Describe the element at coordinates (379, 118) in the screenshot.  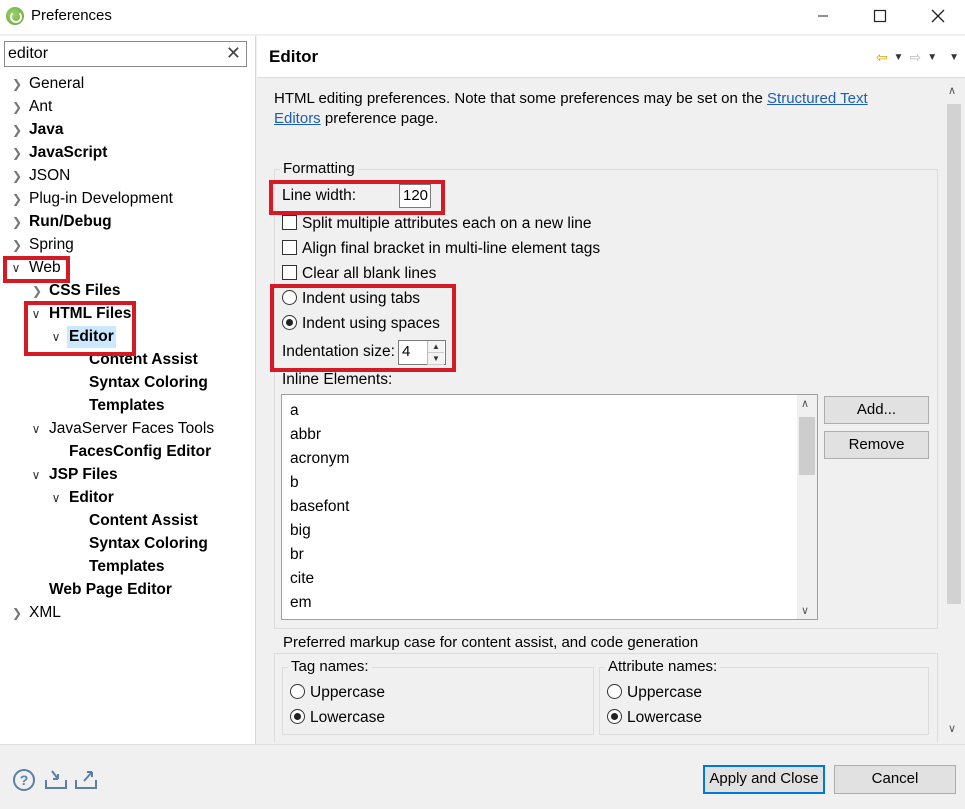
I see `description-text-end: preference page.` at that location.